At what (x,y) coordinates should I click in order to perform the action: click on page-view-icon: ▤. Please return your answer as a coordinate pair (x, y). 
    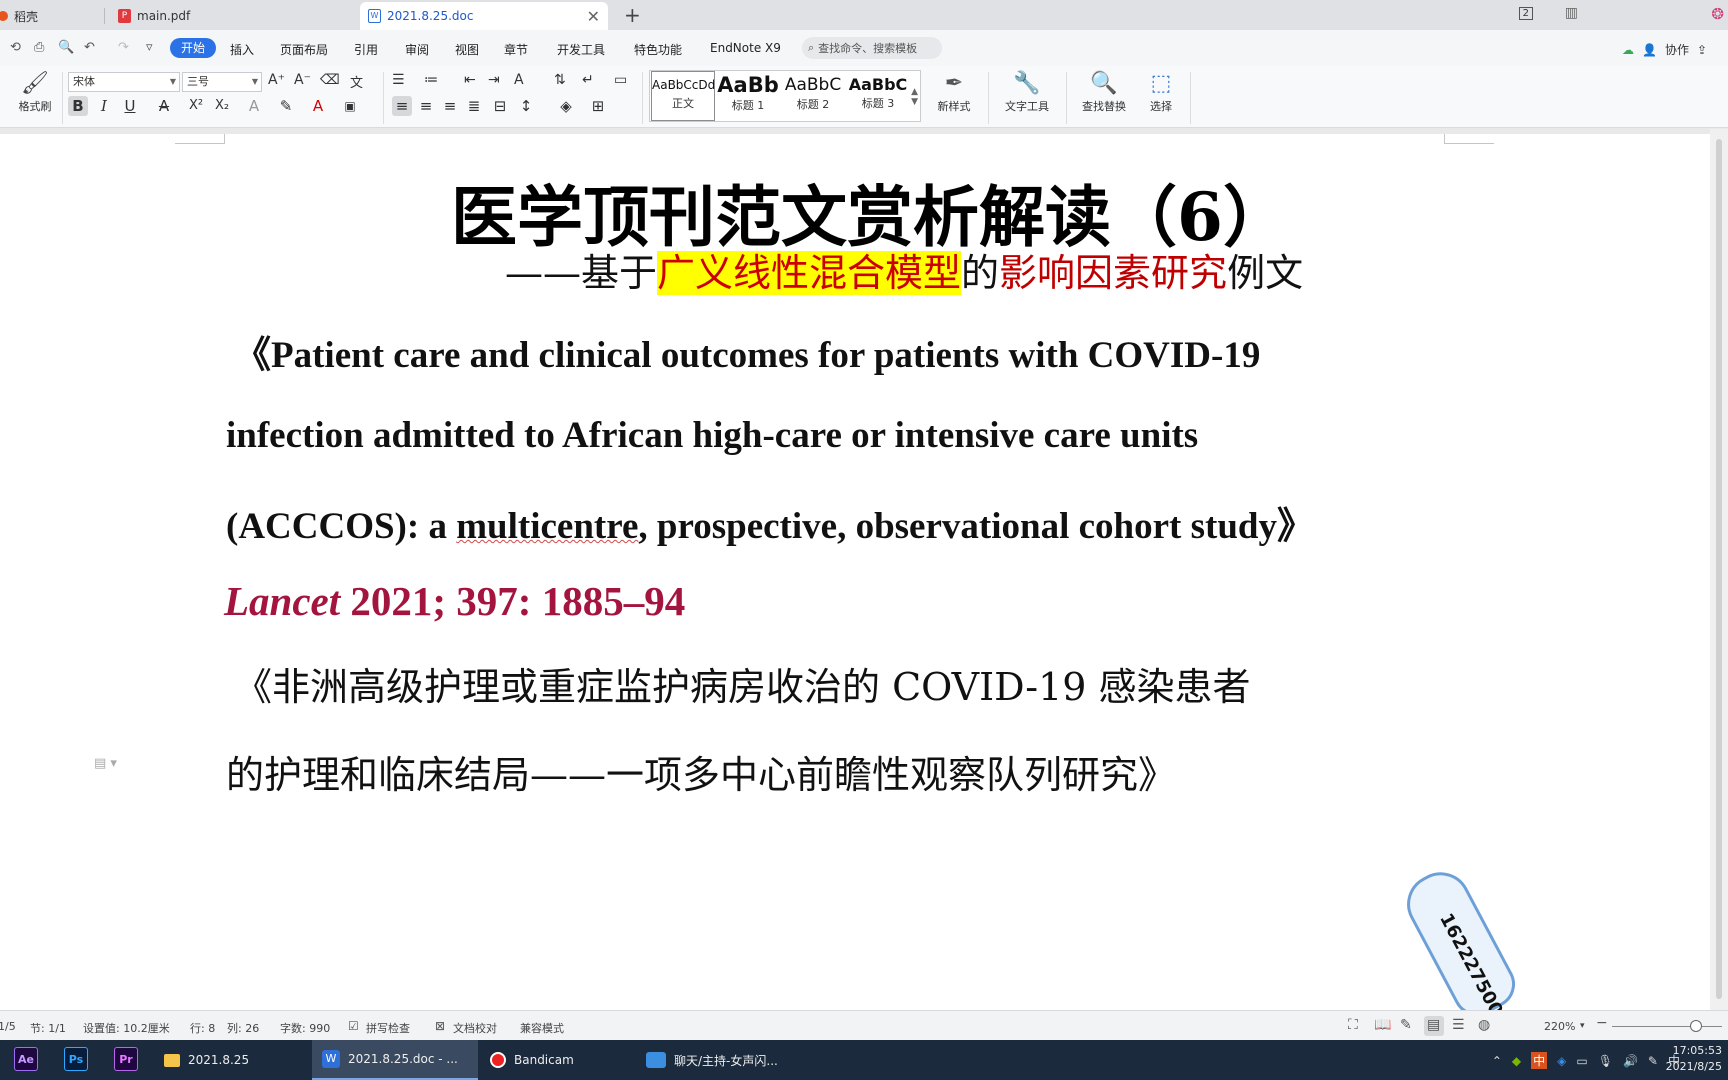
    Looking at the image, I should click on (1433, 1025).